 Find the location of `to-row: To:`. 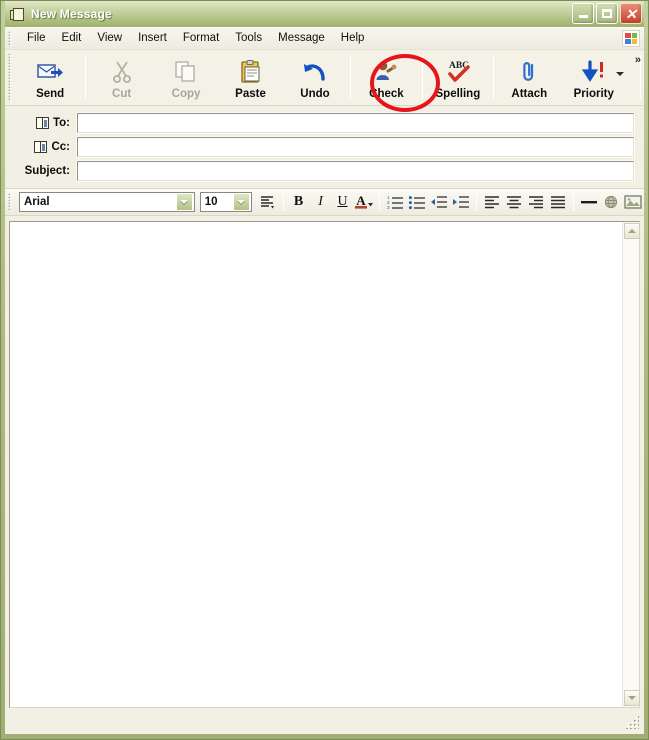

to-row: To: is located at coordinates (324, 122).